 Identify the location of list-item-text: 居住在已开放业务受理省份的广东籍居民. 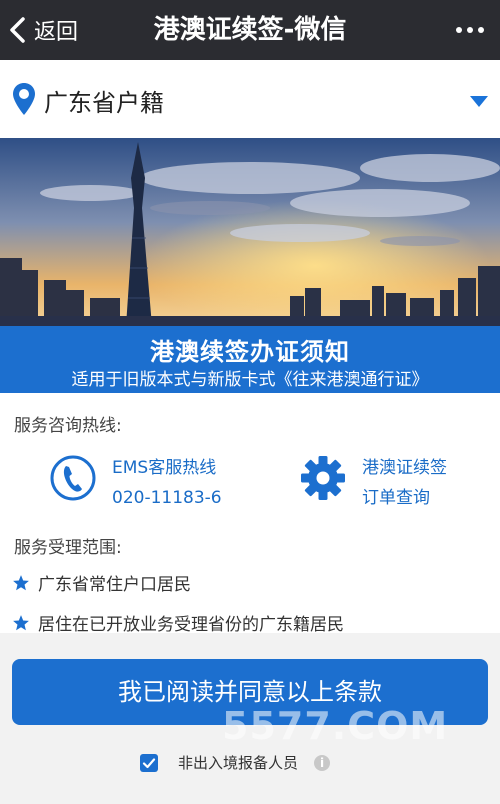
(191, 625).